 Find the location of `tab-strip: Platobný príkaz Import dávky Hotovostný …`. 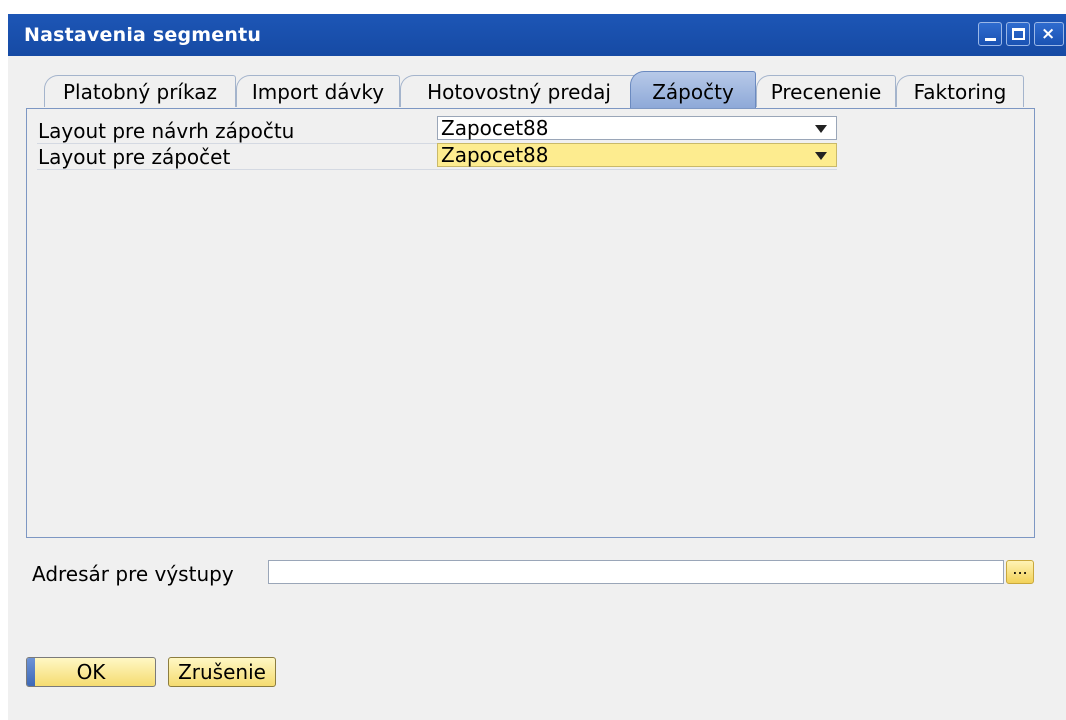

tab-strip: Platobný príkaz Import dávky Hotovostný … is located at coordinates (536, 91).